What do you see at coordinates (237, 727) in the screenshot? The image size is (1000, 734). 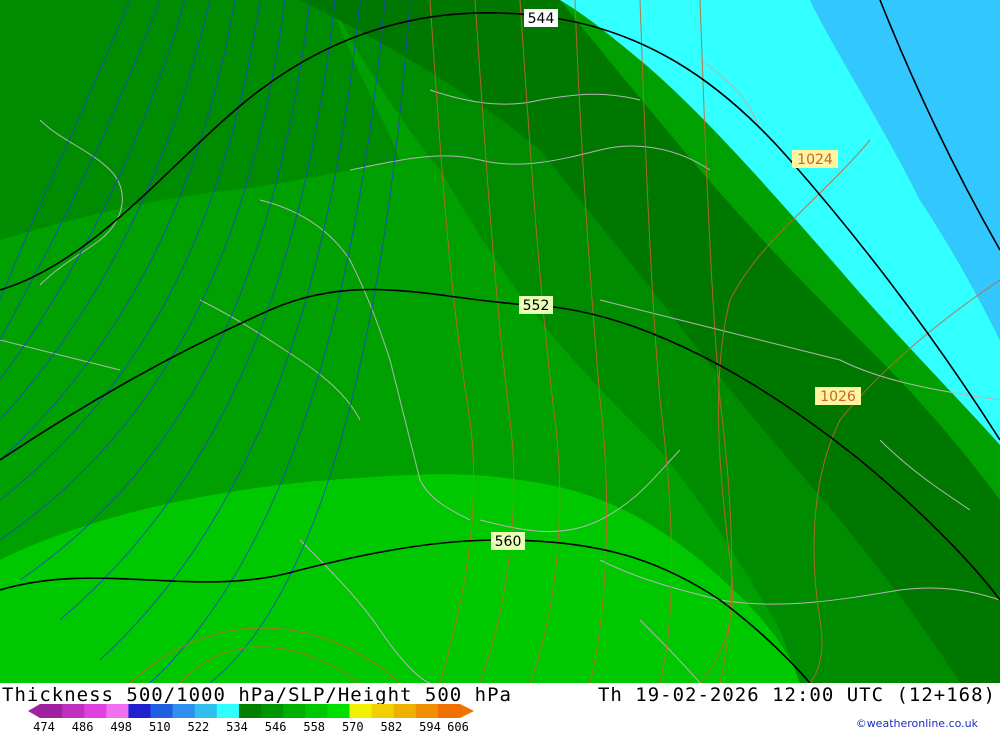 I see `scale-tick-label: 534` at bounding box center [237, 727].